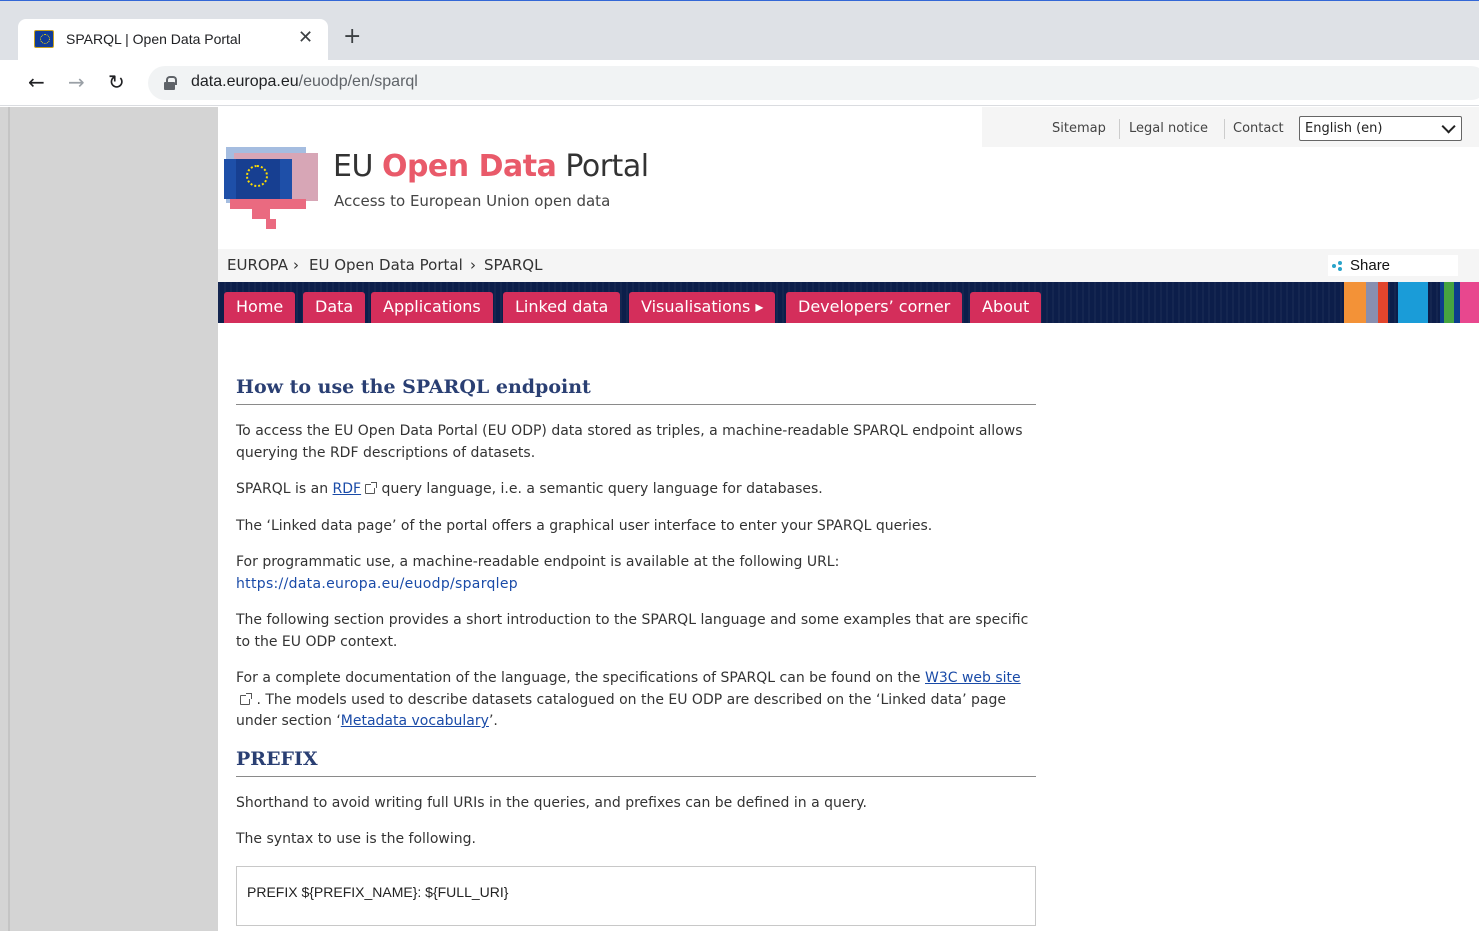  Describe the element at coordinates (304, 82) in the screenshot. I see `address-url: data.europa.eu/euodp/en/sparql` at that location.